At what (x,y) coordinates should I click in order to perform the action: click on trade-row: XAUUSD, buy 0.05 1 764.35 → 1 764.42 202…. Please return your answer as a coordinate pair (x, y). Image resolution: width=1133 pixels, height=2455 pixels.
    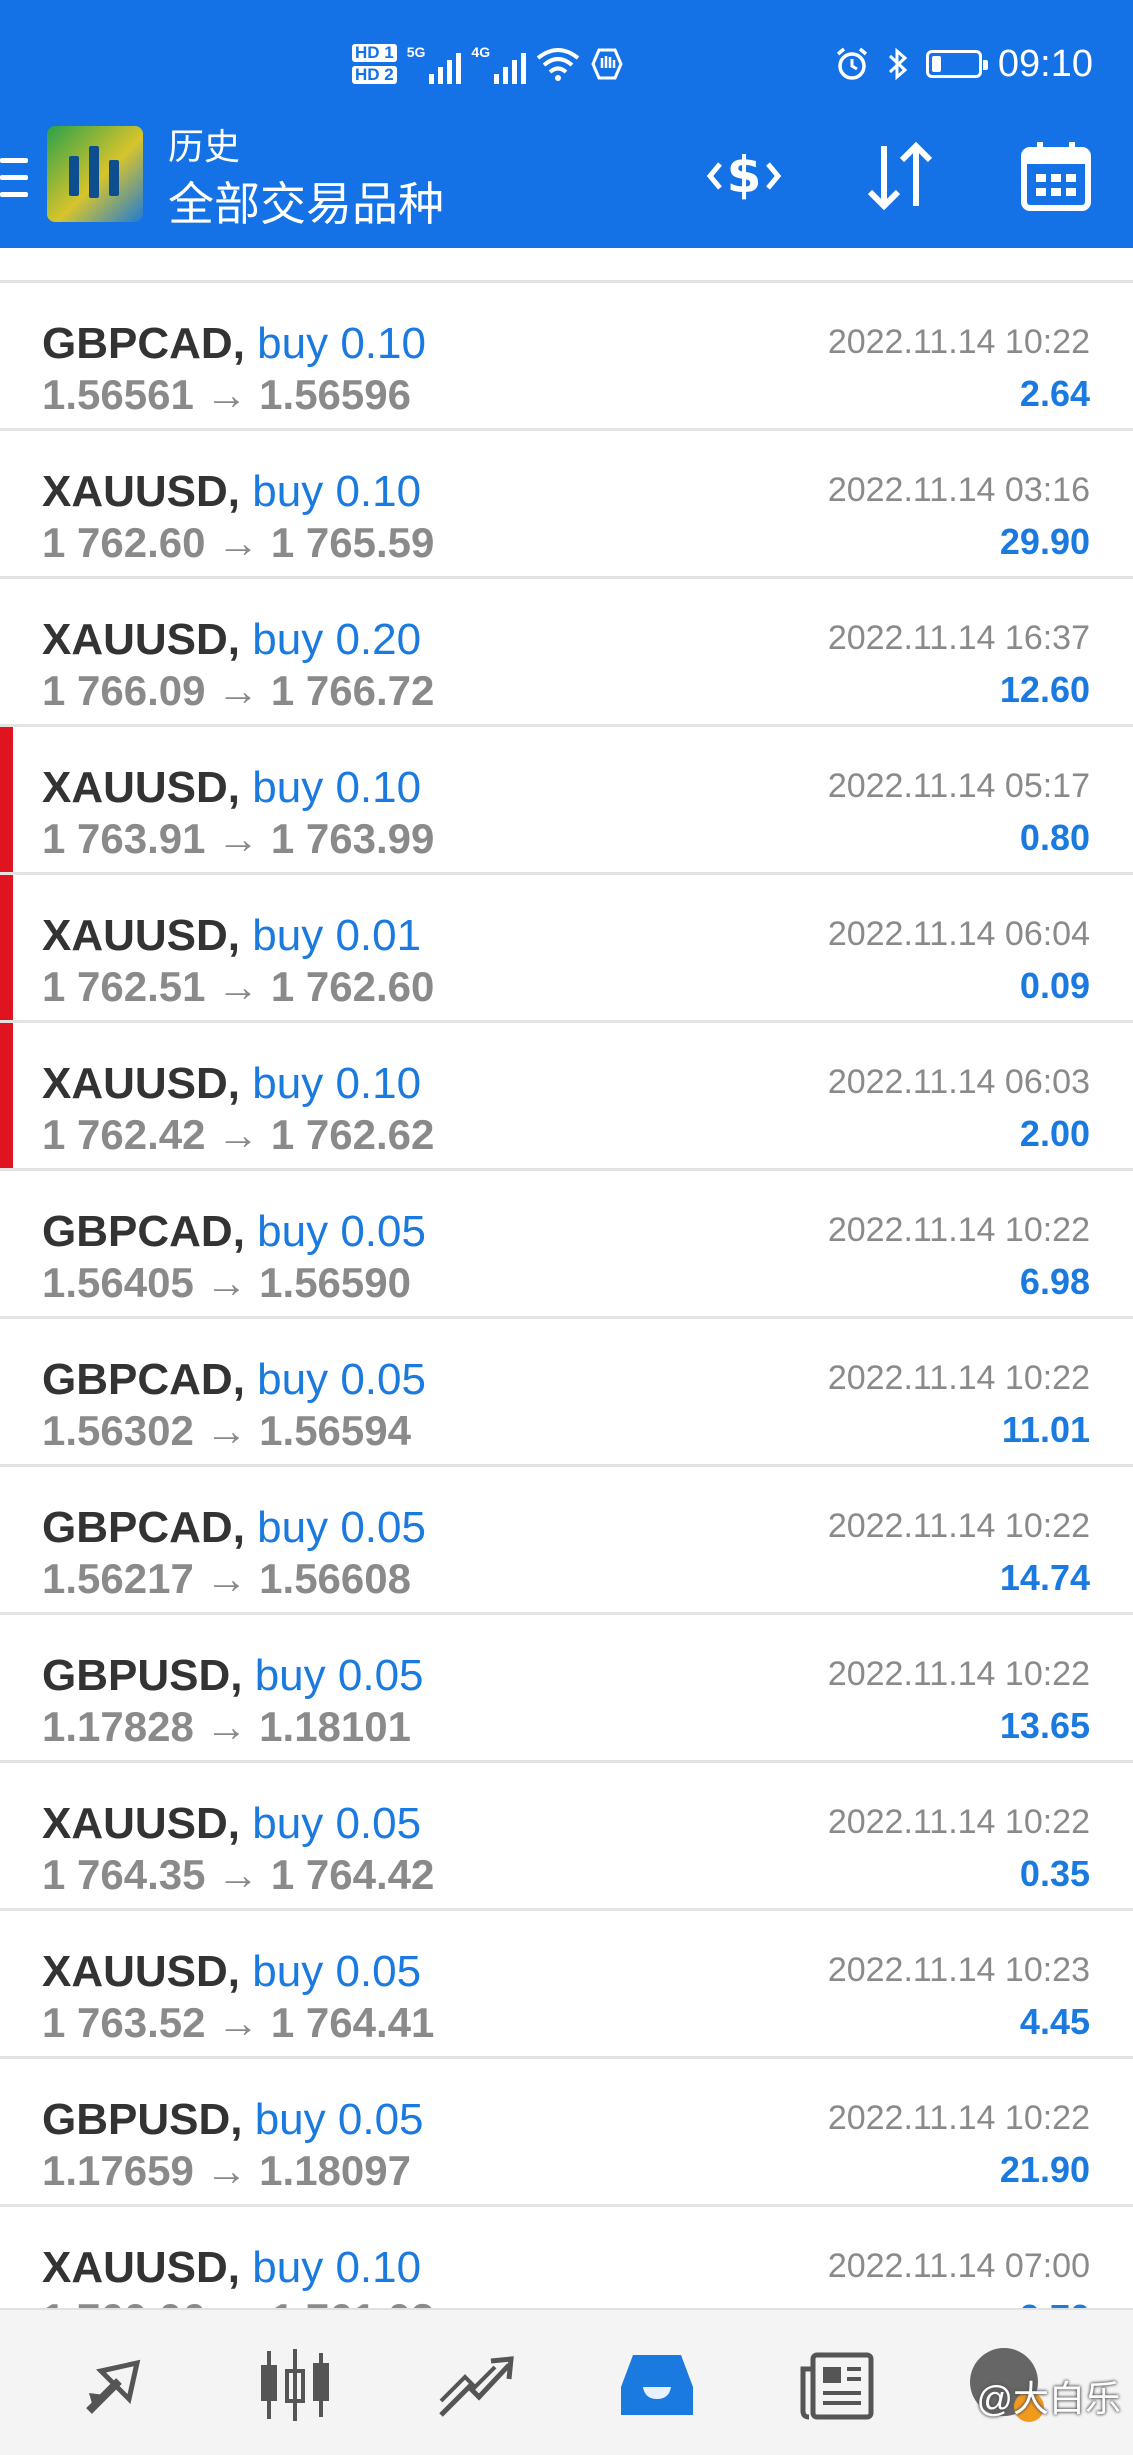
    Looking at the image, I should click on (566, 1837).